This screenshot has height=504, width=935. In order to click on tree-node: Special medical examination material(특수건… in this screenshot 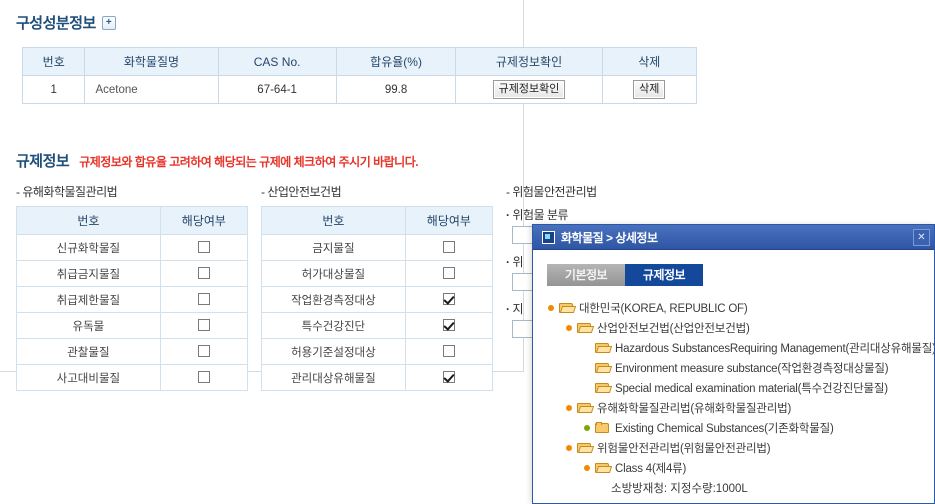, I will do `click(735, 388)`.